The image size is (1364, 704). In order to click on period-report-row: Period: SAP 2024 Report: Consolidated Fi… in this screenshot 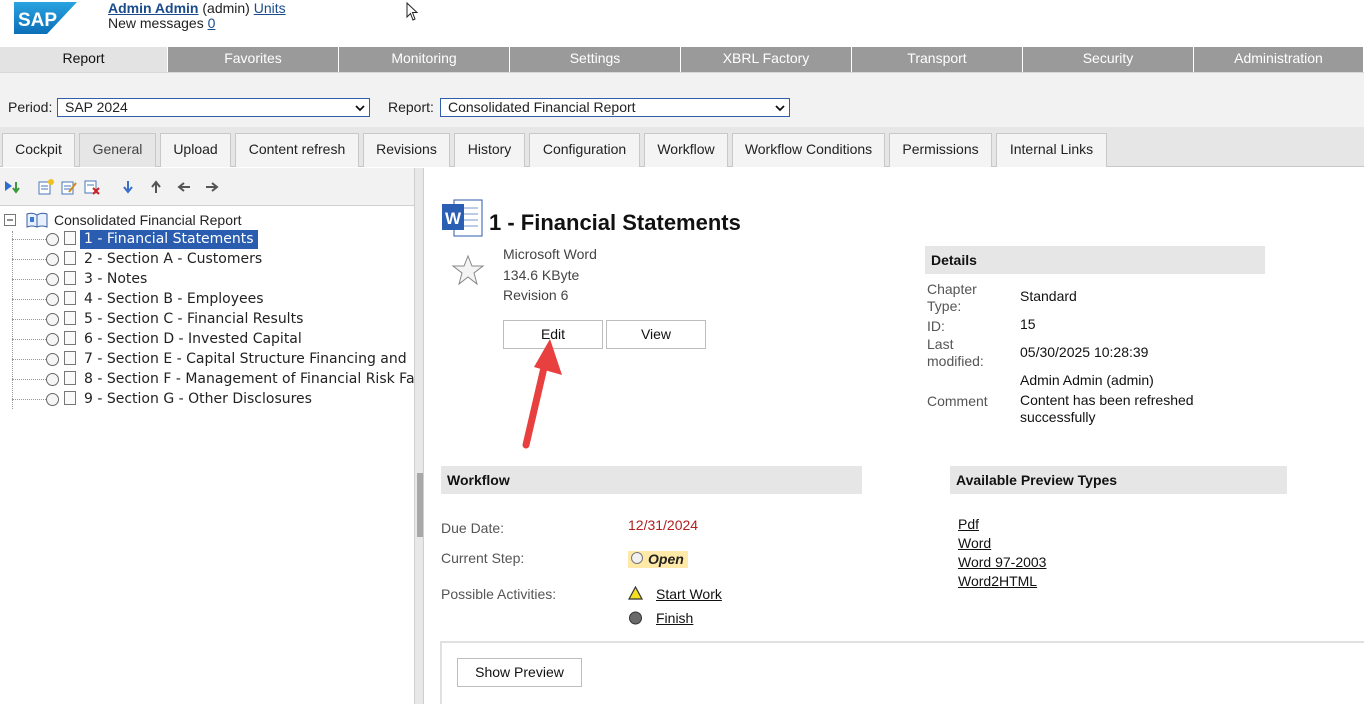, I will do `click(682, 99)`.